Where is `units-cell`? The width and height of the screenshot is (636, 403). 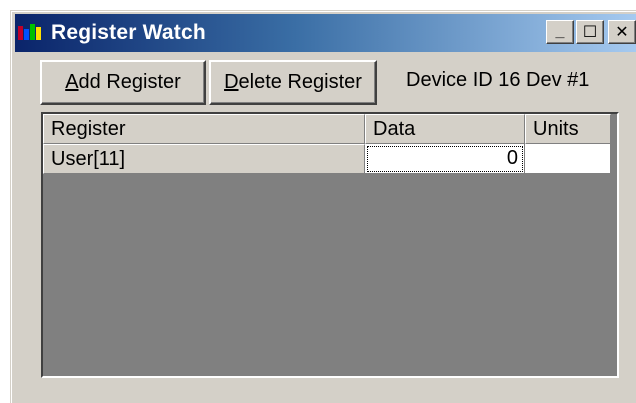
units-cell is located at coordinates (568, 159).